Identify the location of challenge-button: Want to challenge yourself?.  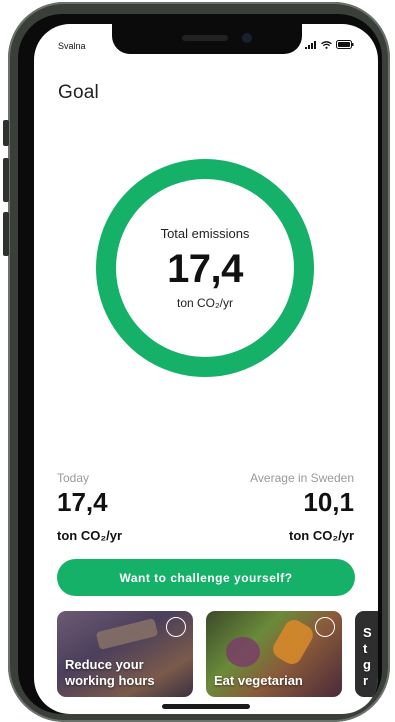
(206, 577).